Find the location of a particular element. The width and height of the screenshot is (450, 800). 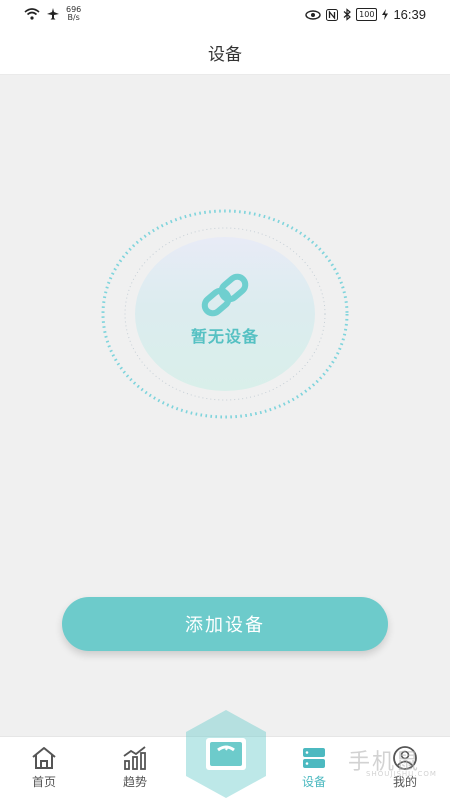

nav-item-device: 设备 is located at coordinates (314, 767).